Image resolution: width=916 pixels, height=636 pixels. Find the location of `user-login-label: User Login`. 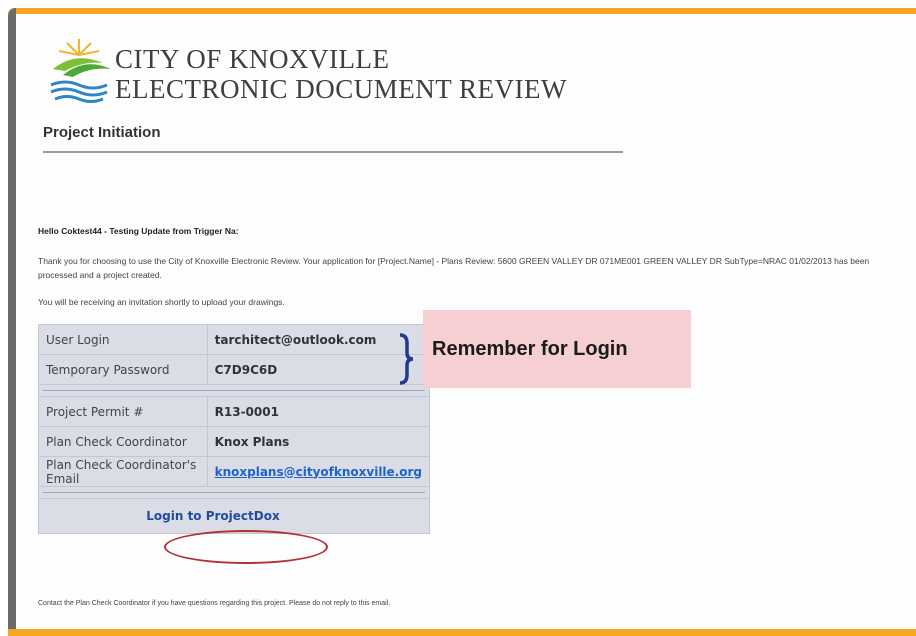

user-login-label: User Login is located at coordinates (123, 339).